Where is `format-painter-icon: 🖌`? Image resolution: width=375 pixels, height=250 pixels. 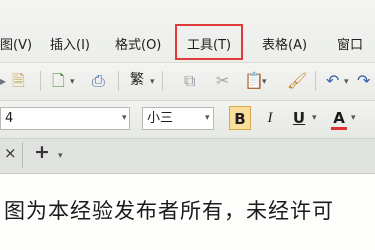
format-painter-icon: 🖌 is located at coordinates (297, 81).